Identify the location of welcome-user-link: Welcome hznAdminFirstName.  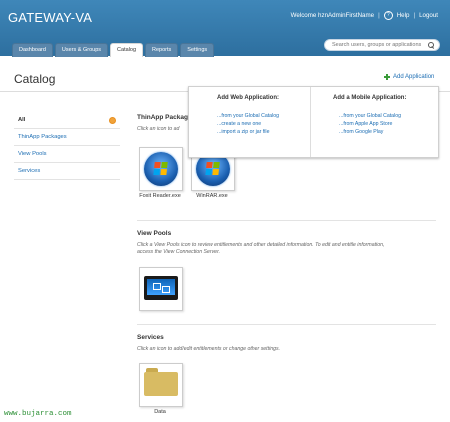
(332, 15).